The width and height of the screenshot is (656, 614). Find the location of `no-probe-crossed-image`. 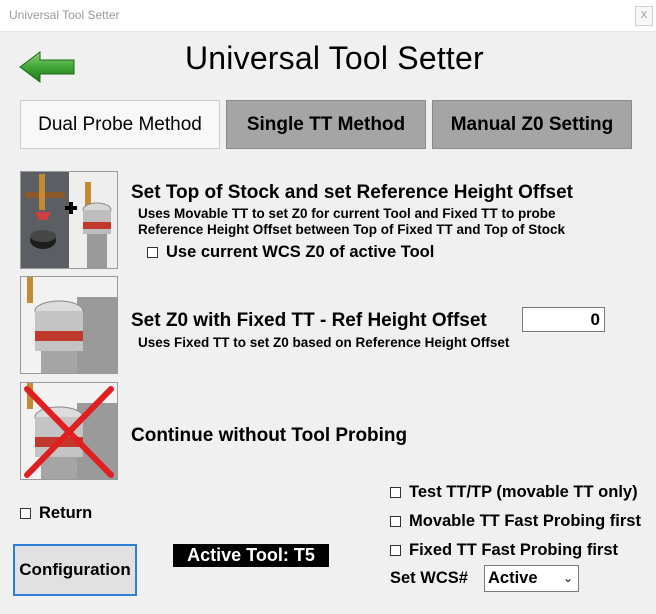

no-probe-crossed-image is located at coordinates (69, 431).